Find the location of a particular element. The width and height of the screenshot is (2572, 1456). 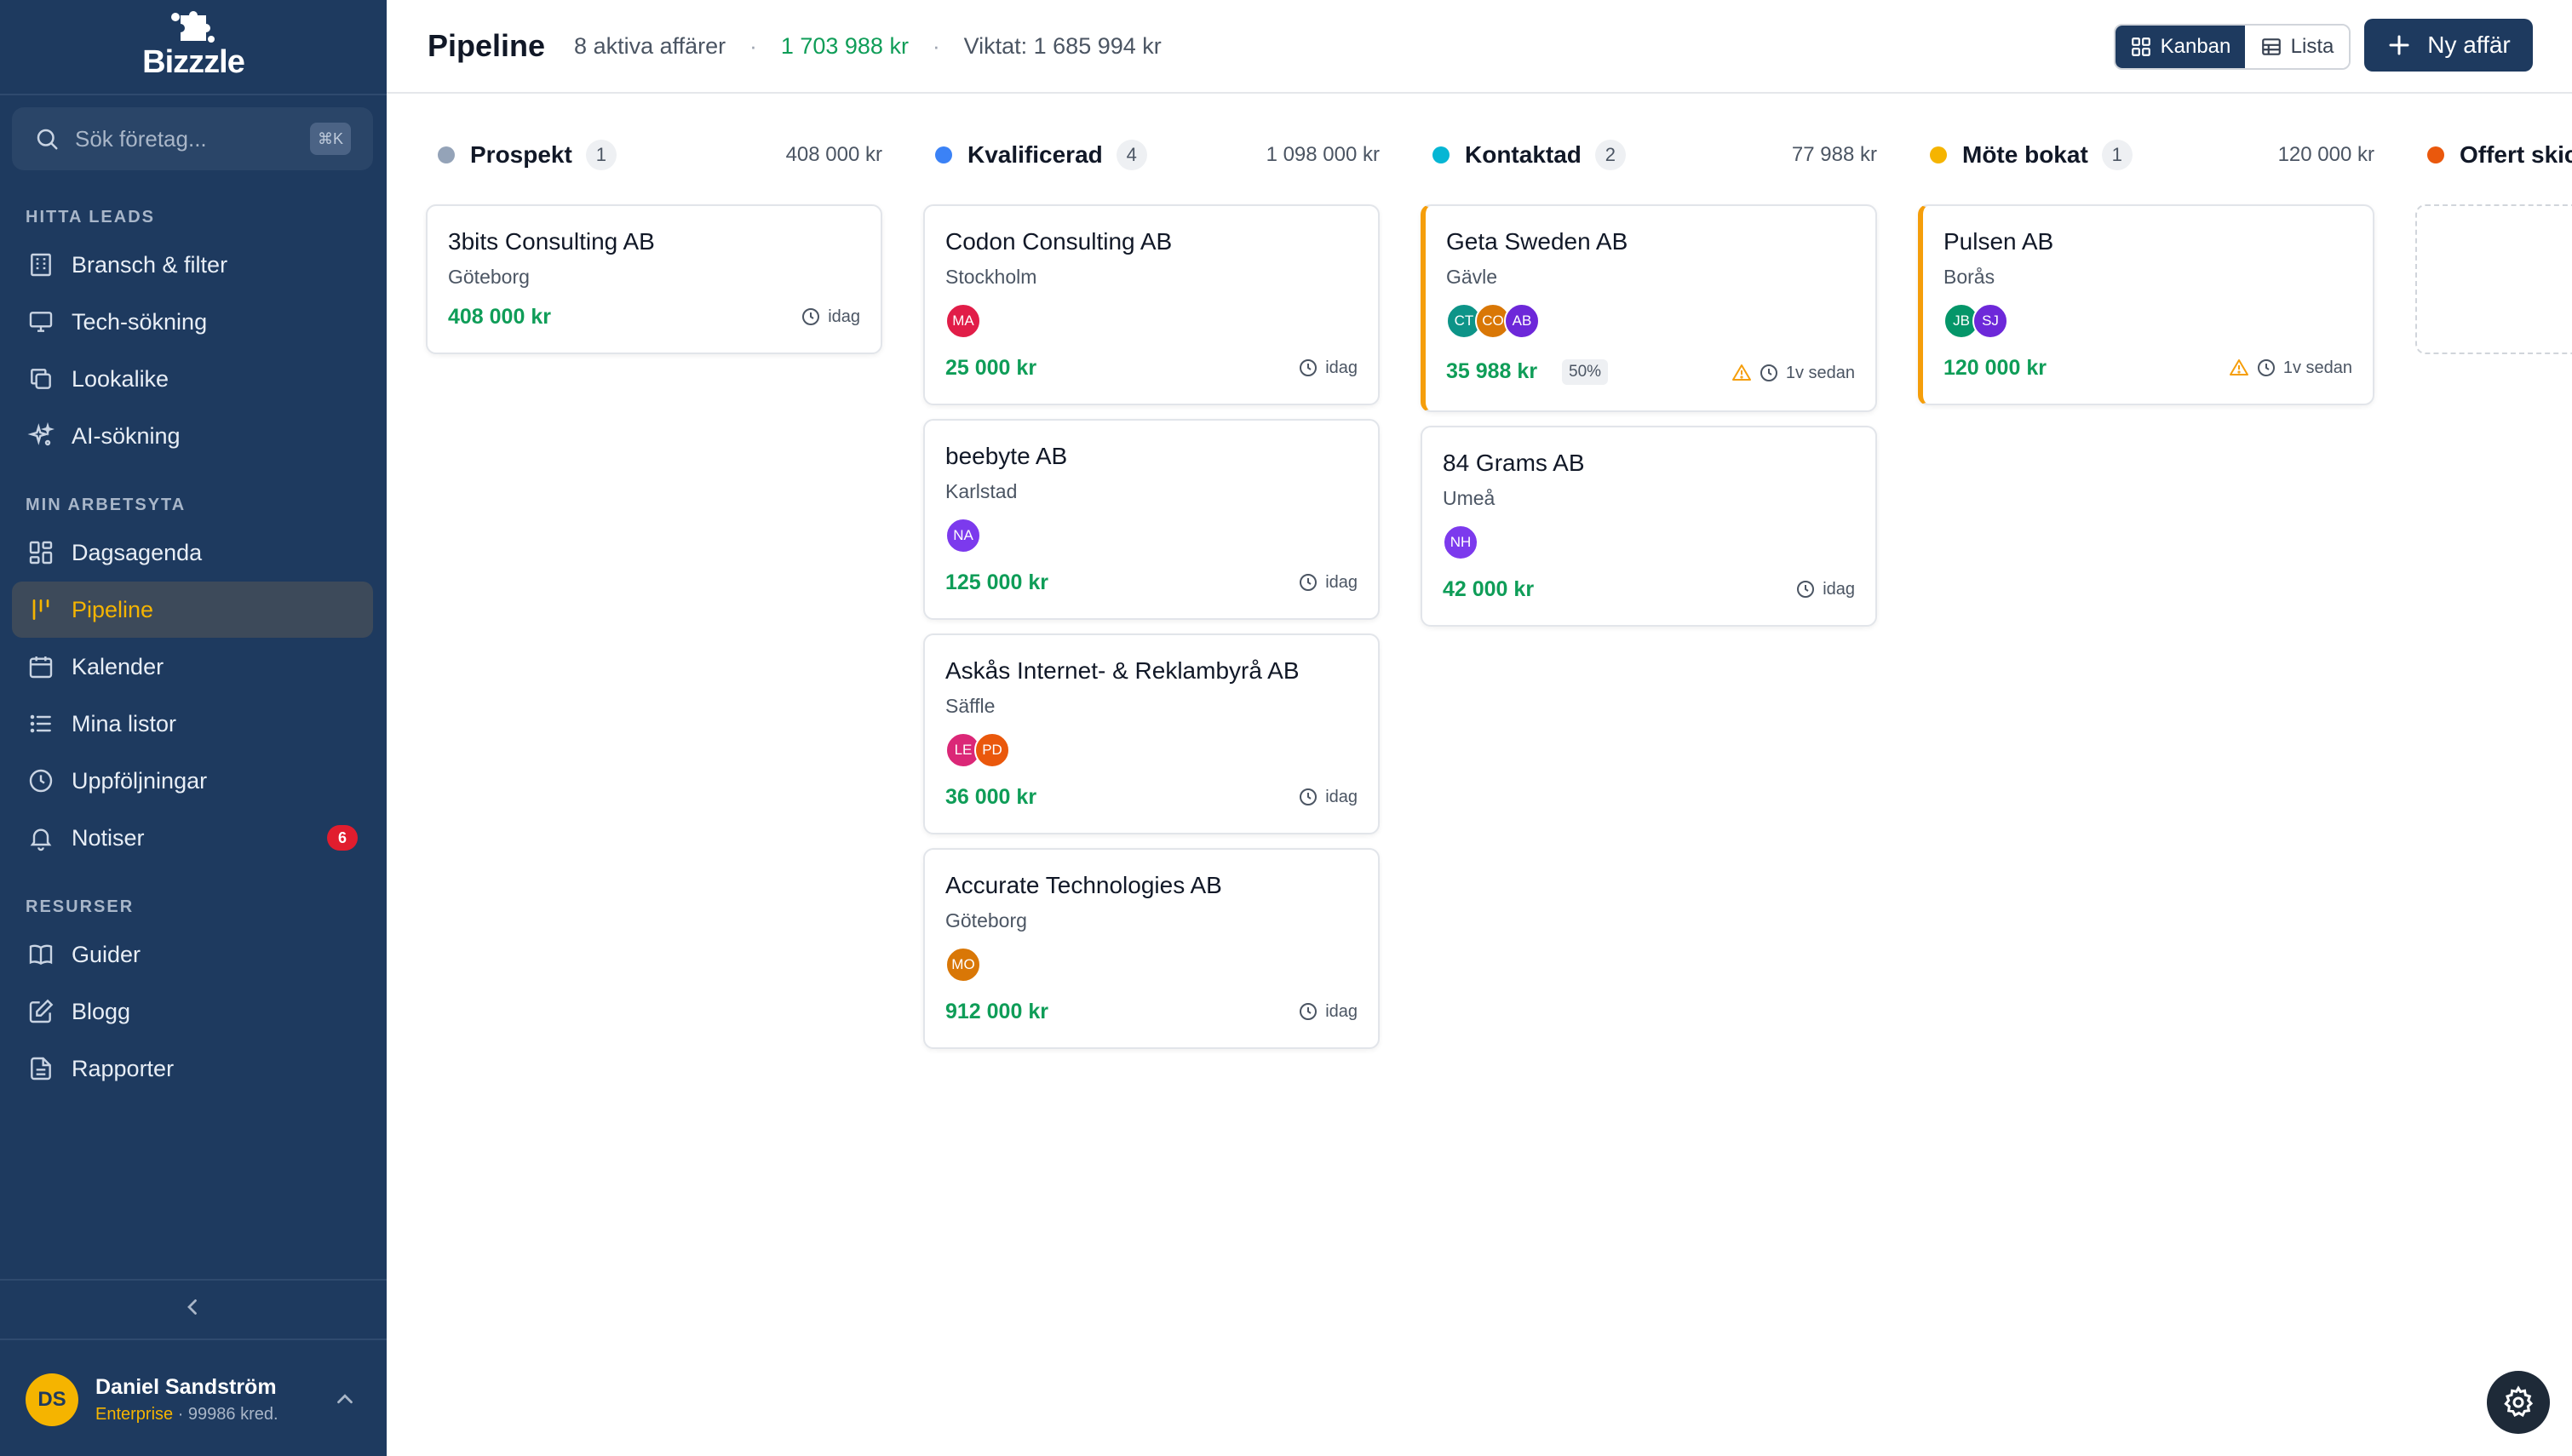

gear-icon is located at coordinates (2519, 1402).